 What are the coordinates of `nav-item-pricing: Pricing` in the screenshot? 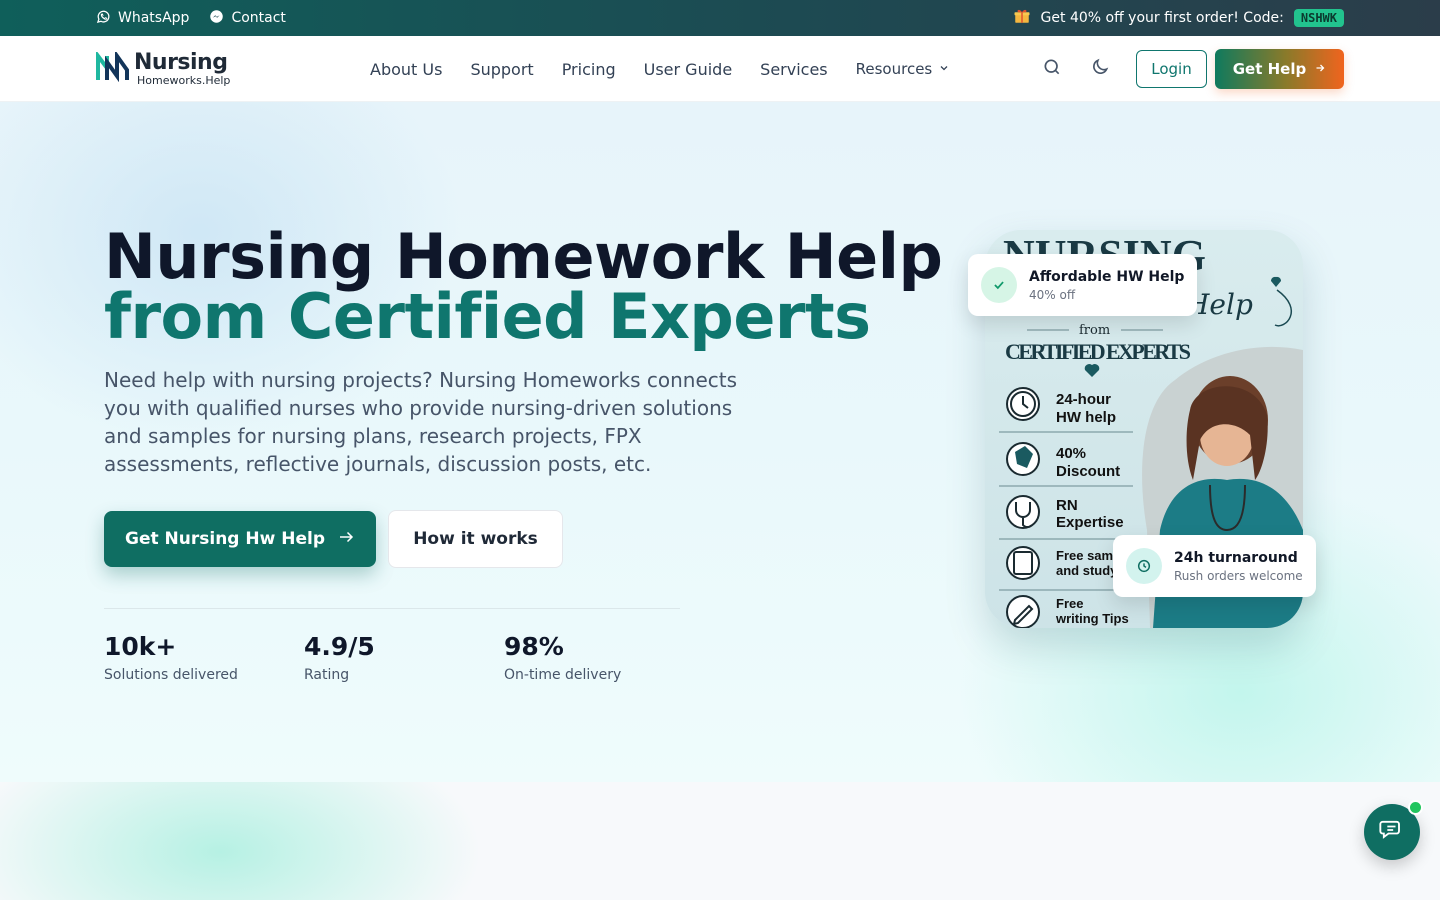 It's located at (589, 69).